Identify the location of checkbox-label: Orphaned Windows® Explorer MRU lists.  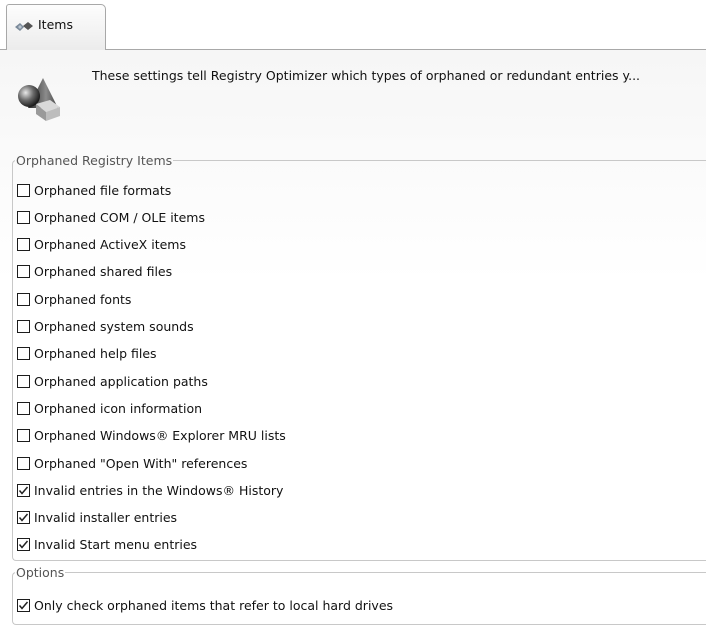
(160, 435).